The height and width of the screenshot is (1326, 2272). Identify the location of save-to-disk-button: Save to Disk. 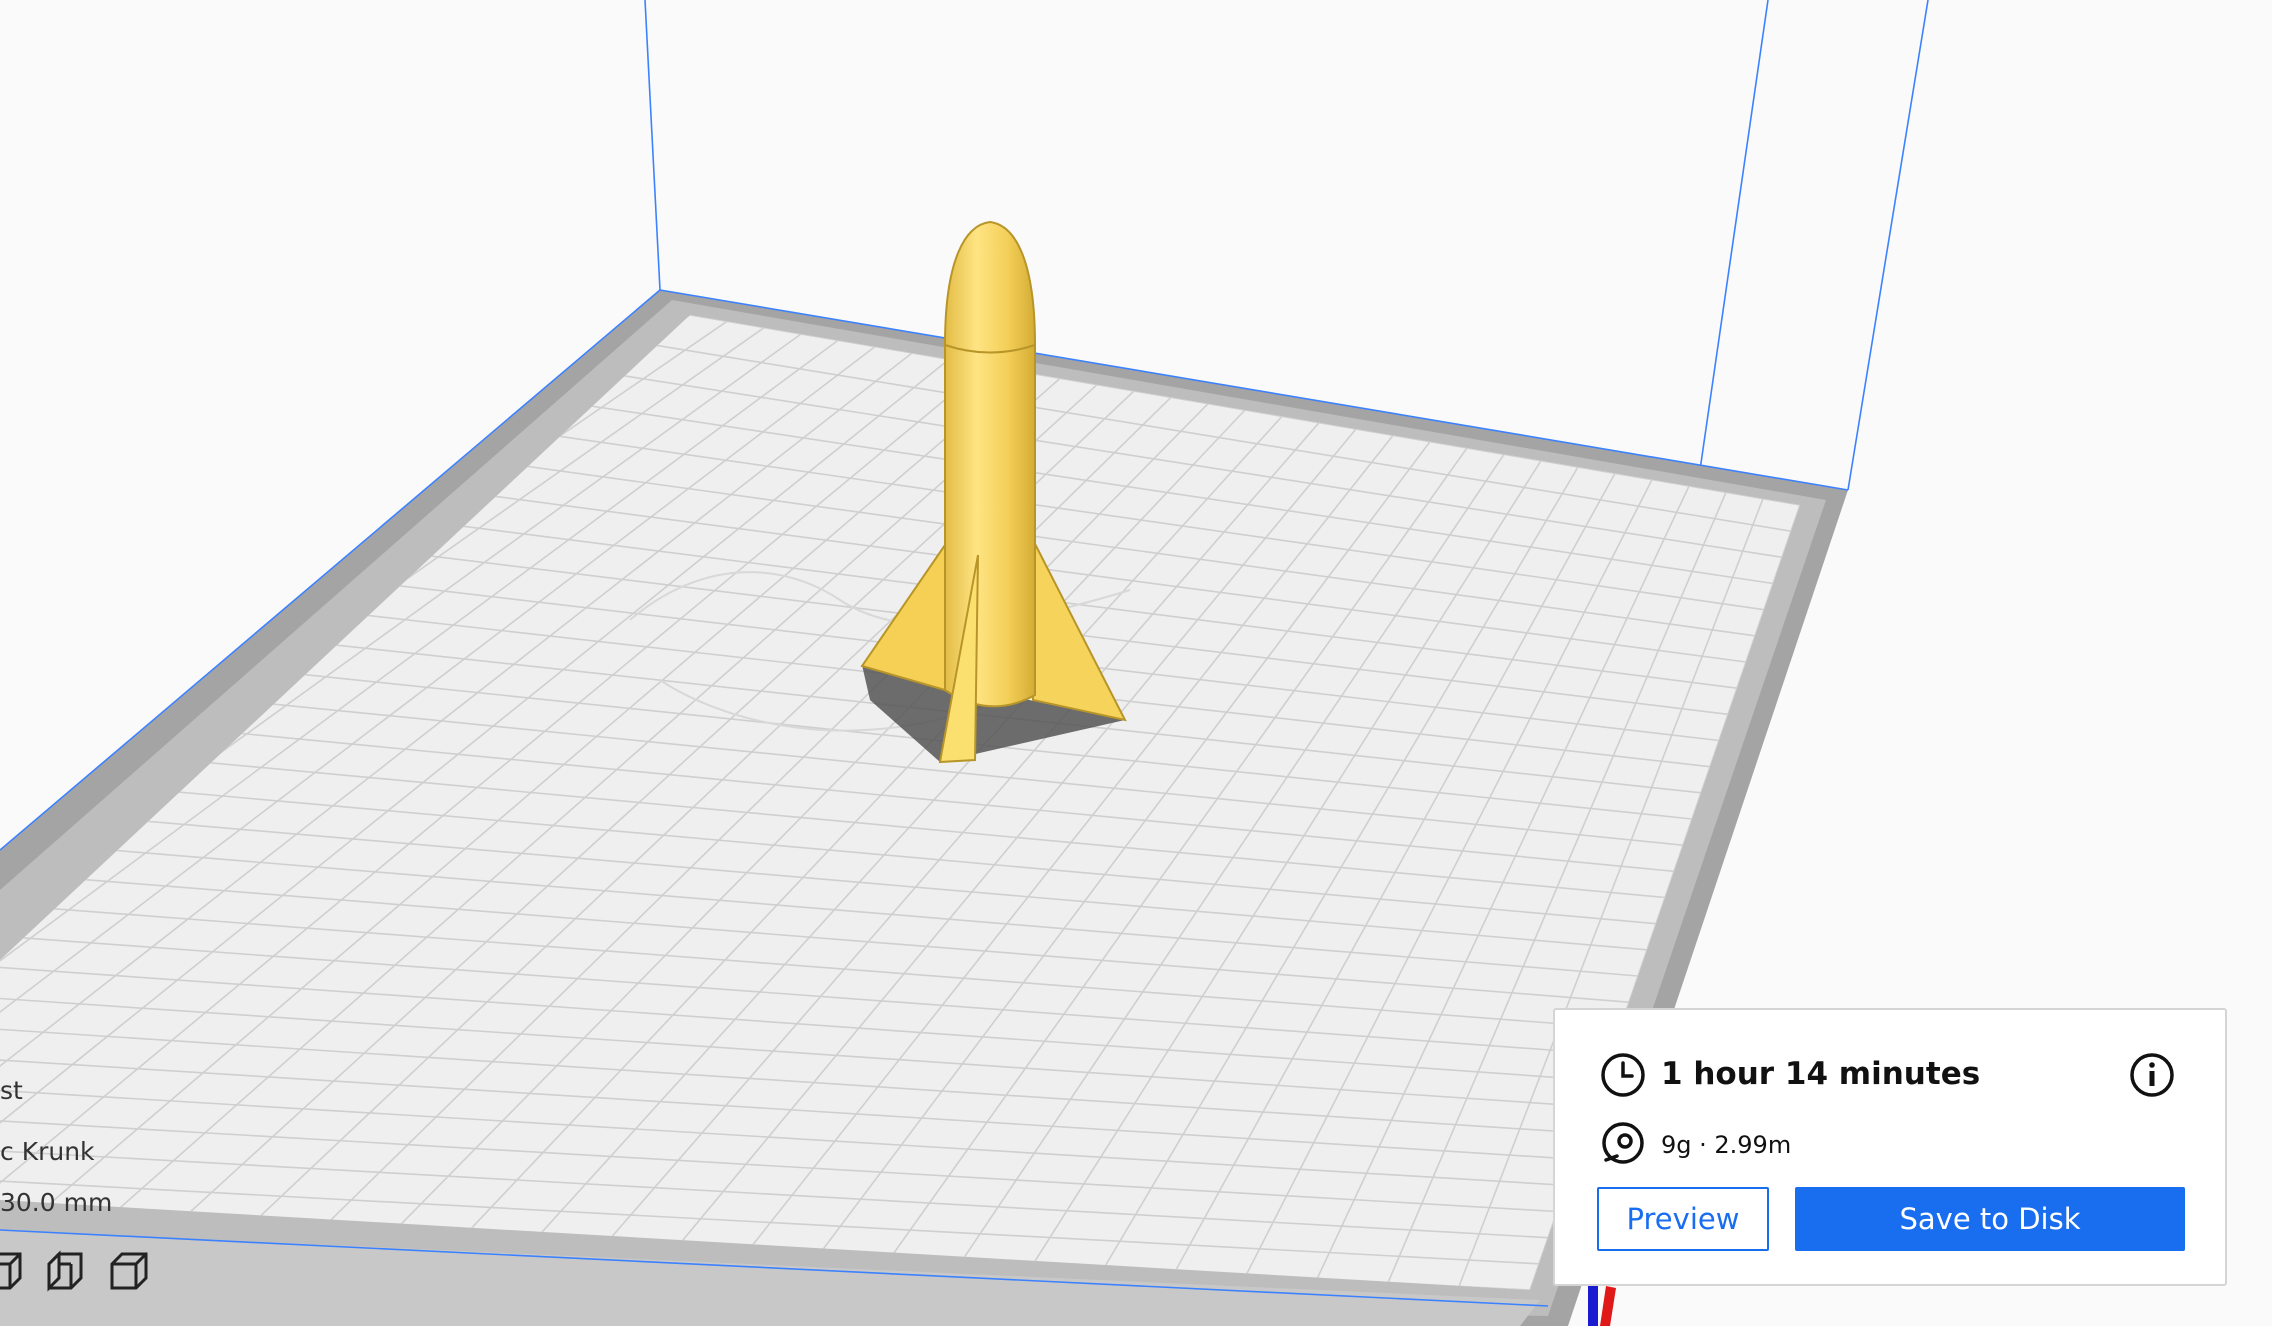
(1990, 1219).